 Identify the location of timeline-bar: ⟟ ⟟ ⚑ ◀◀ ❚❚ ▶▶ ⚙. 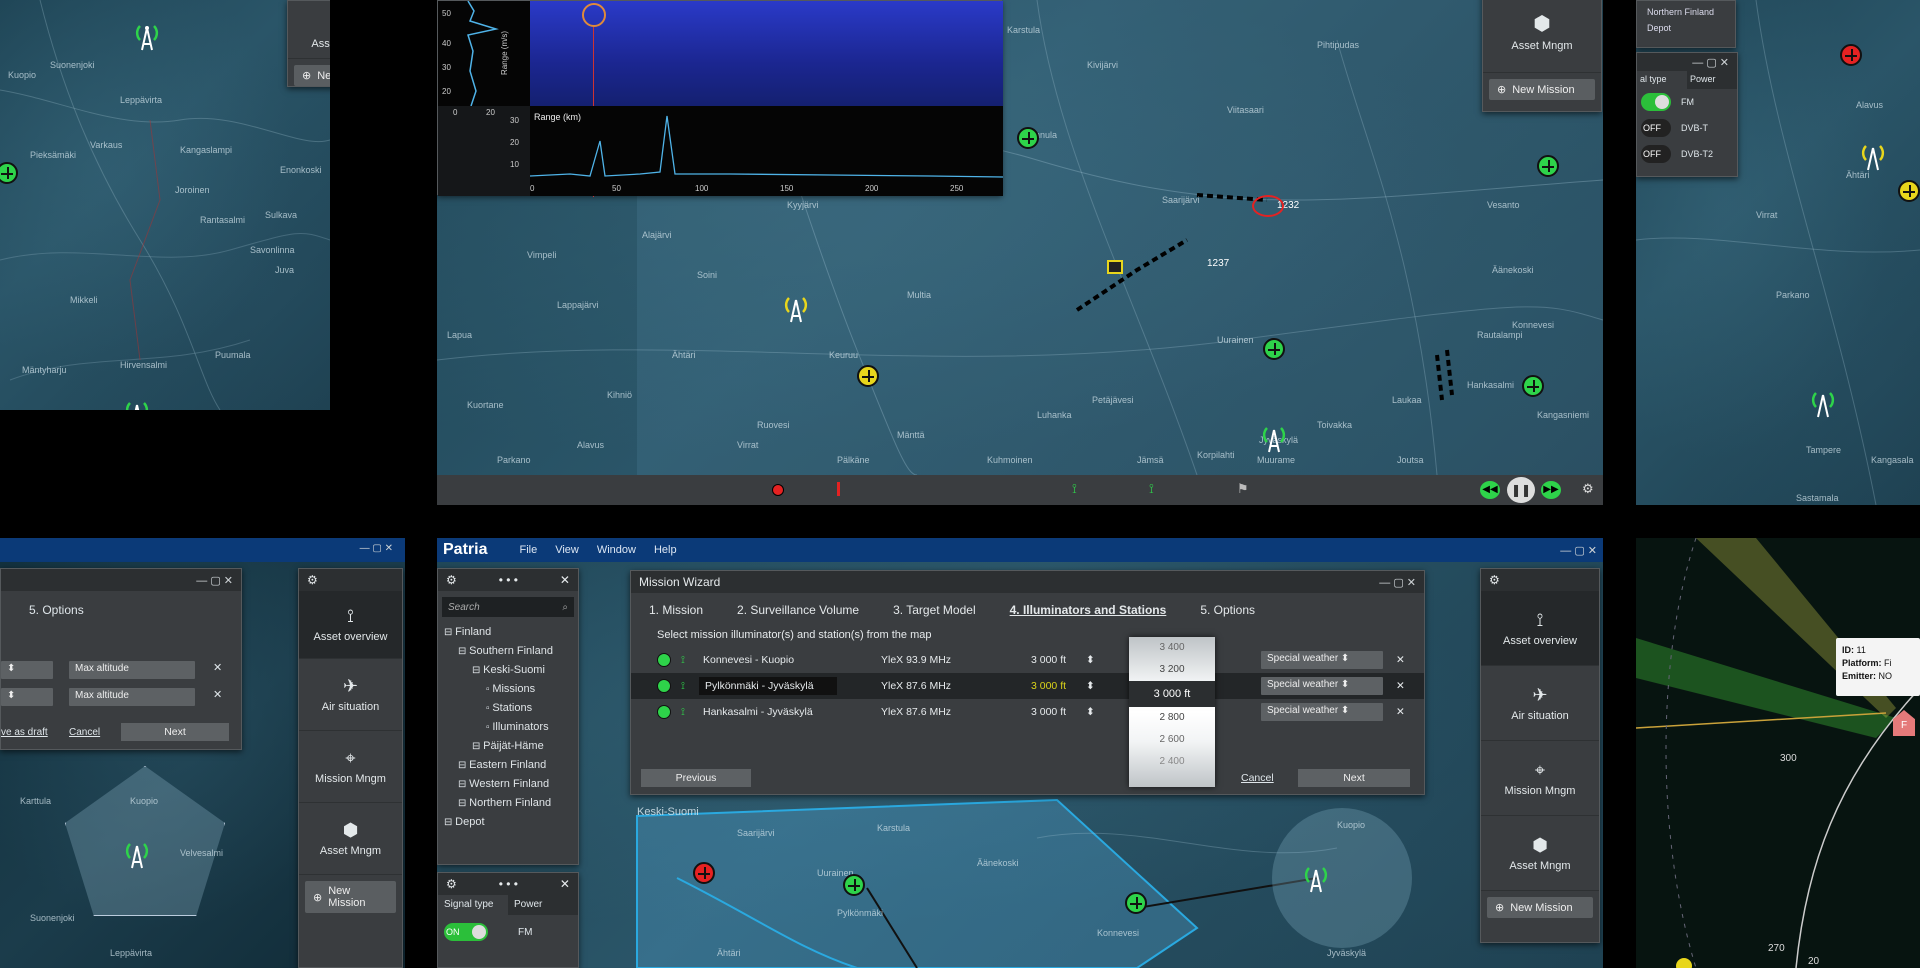
(1020, 490).